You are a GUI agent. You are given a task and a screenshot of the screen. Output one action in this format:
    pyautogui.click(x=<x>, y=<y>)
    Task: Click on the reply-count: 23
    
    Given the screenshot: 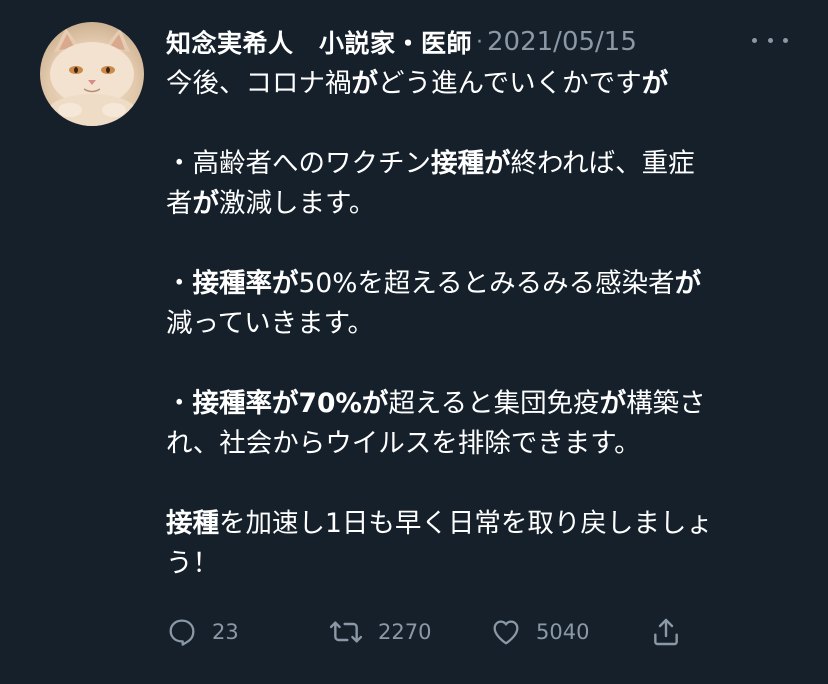 What is the action you would take?
    pyautogui.click(x=225, y=632)
    